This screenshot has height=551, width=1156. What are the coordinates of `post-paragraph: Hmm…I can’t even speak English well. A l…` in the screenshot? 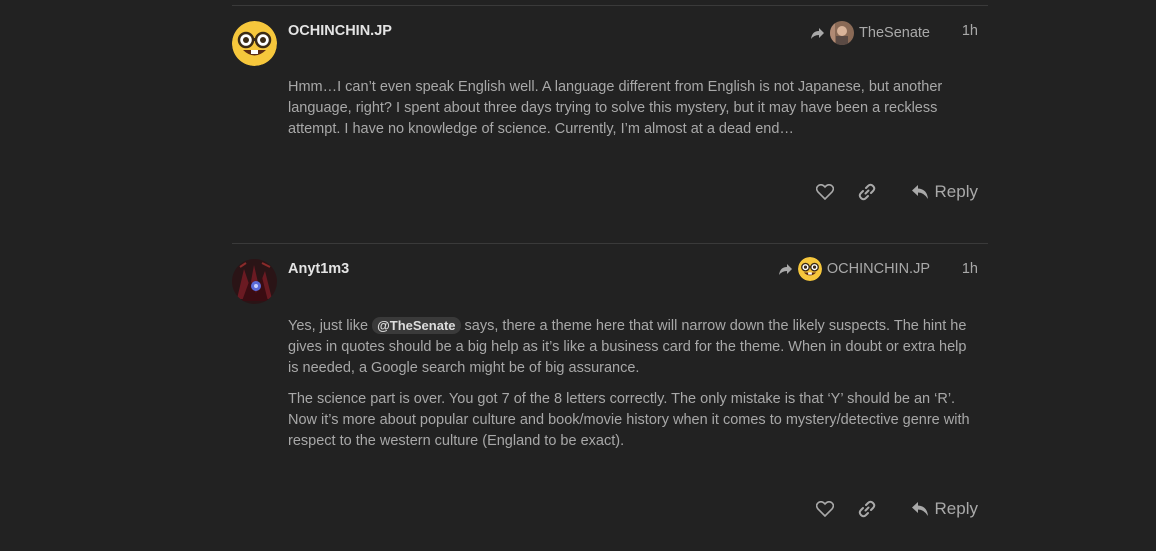 It's located at (615, 108).